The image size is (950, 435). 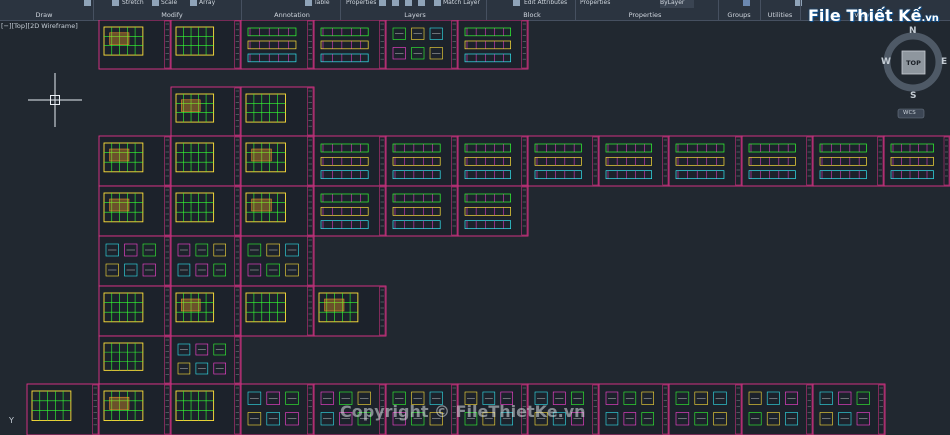 I want to click on copyright-watermark: Copyright © FileThietKe.vn, so click(x=463, y=411).